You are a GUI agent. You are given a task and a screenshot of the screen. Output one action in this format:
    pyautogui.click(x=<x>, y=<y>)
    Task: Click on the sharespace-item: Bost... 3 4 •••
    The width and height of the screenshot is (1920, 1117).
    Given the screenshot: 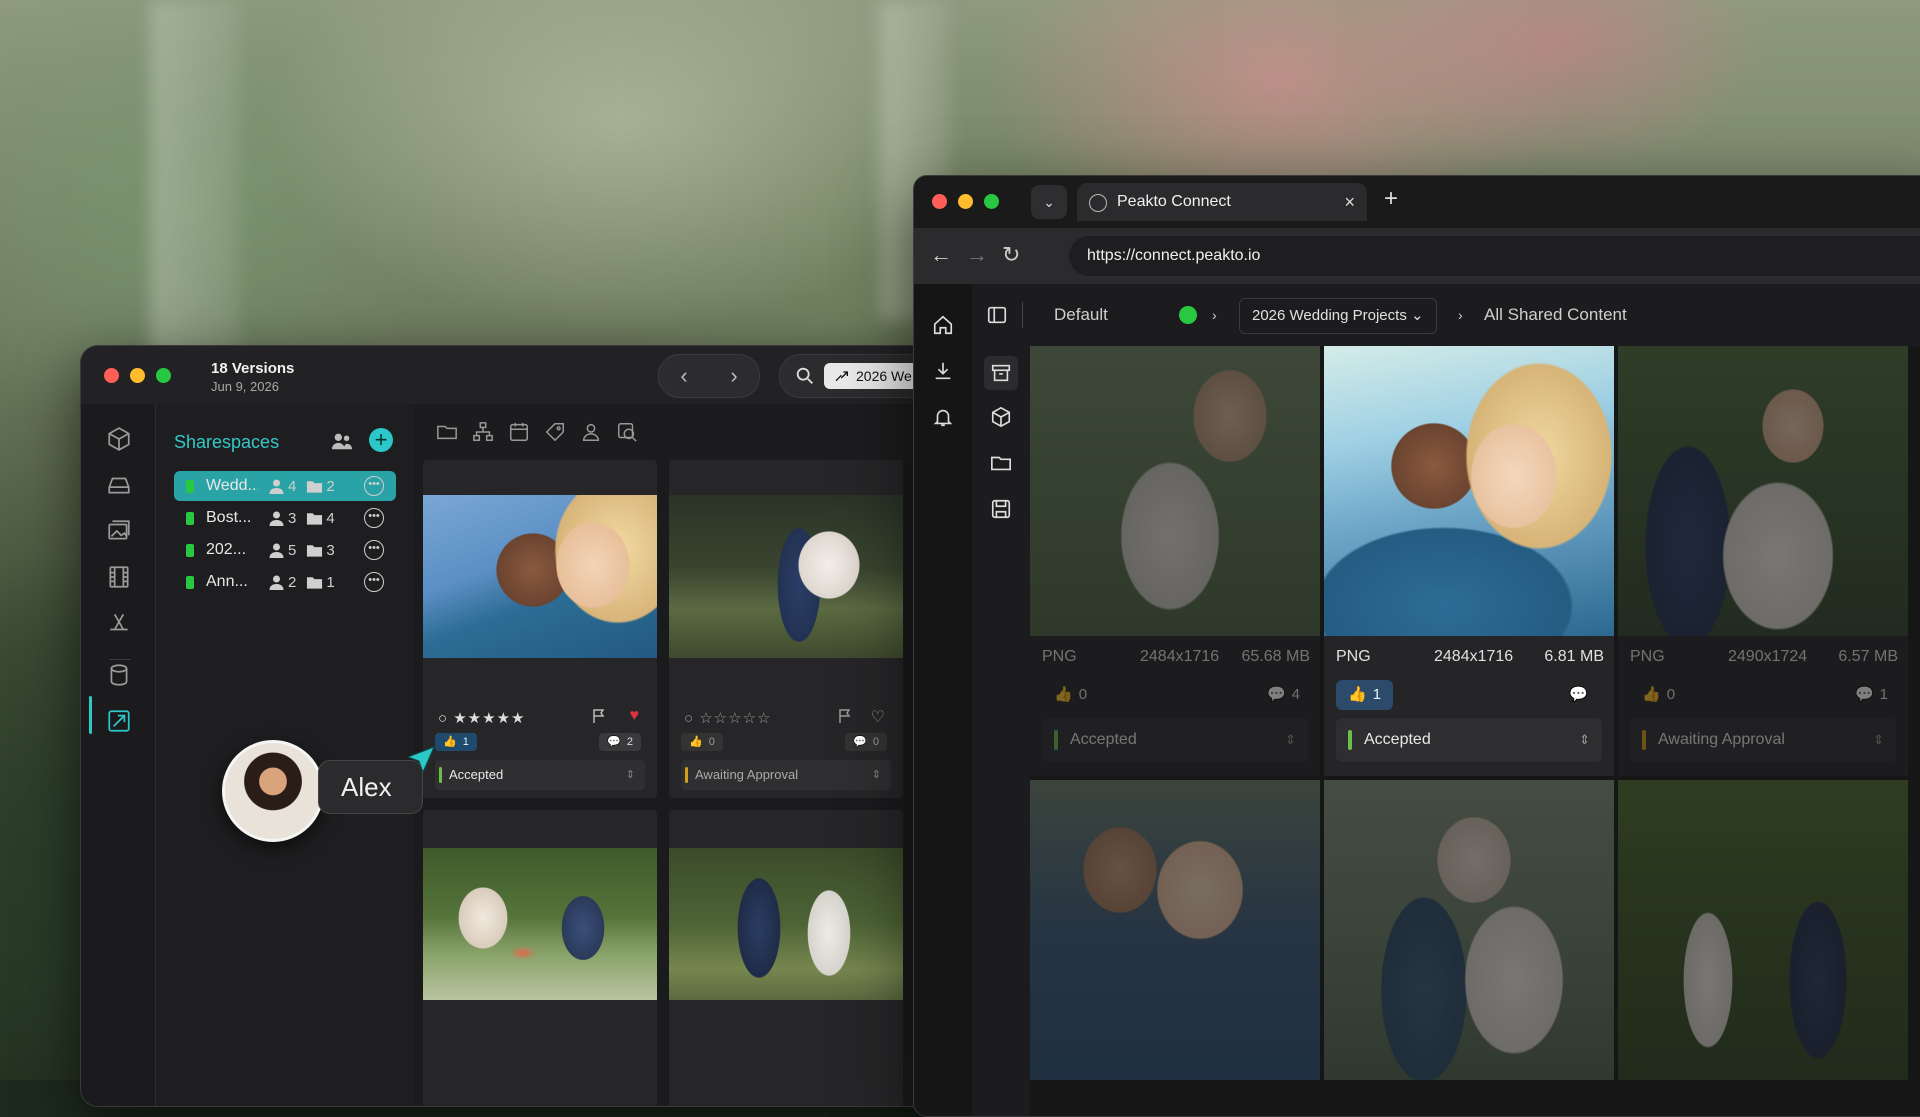 What is the action you would take?
    pyautogui.click(x=285, y=518)
    